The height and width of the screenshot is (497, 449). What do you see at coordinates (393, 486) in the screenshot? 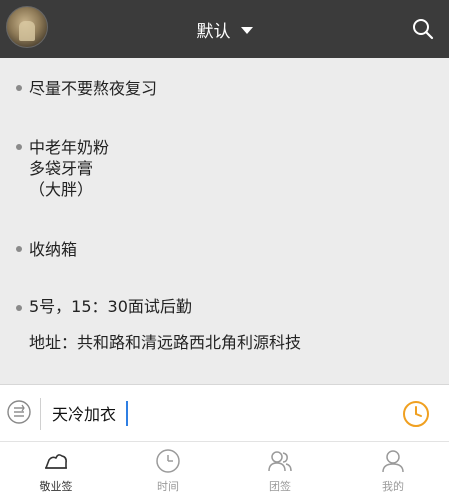
I see `tab-label: 我的` at bounding box center [393, 486].